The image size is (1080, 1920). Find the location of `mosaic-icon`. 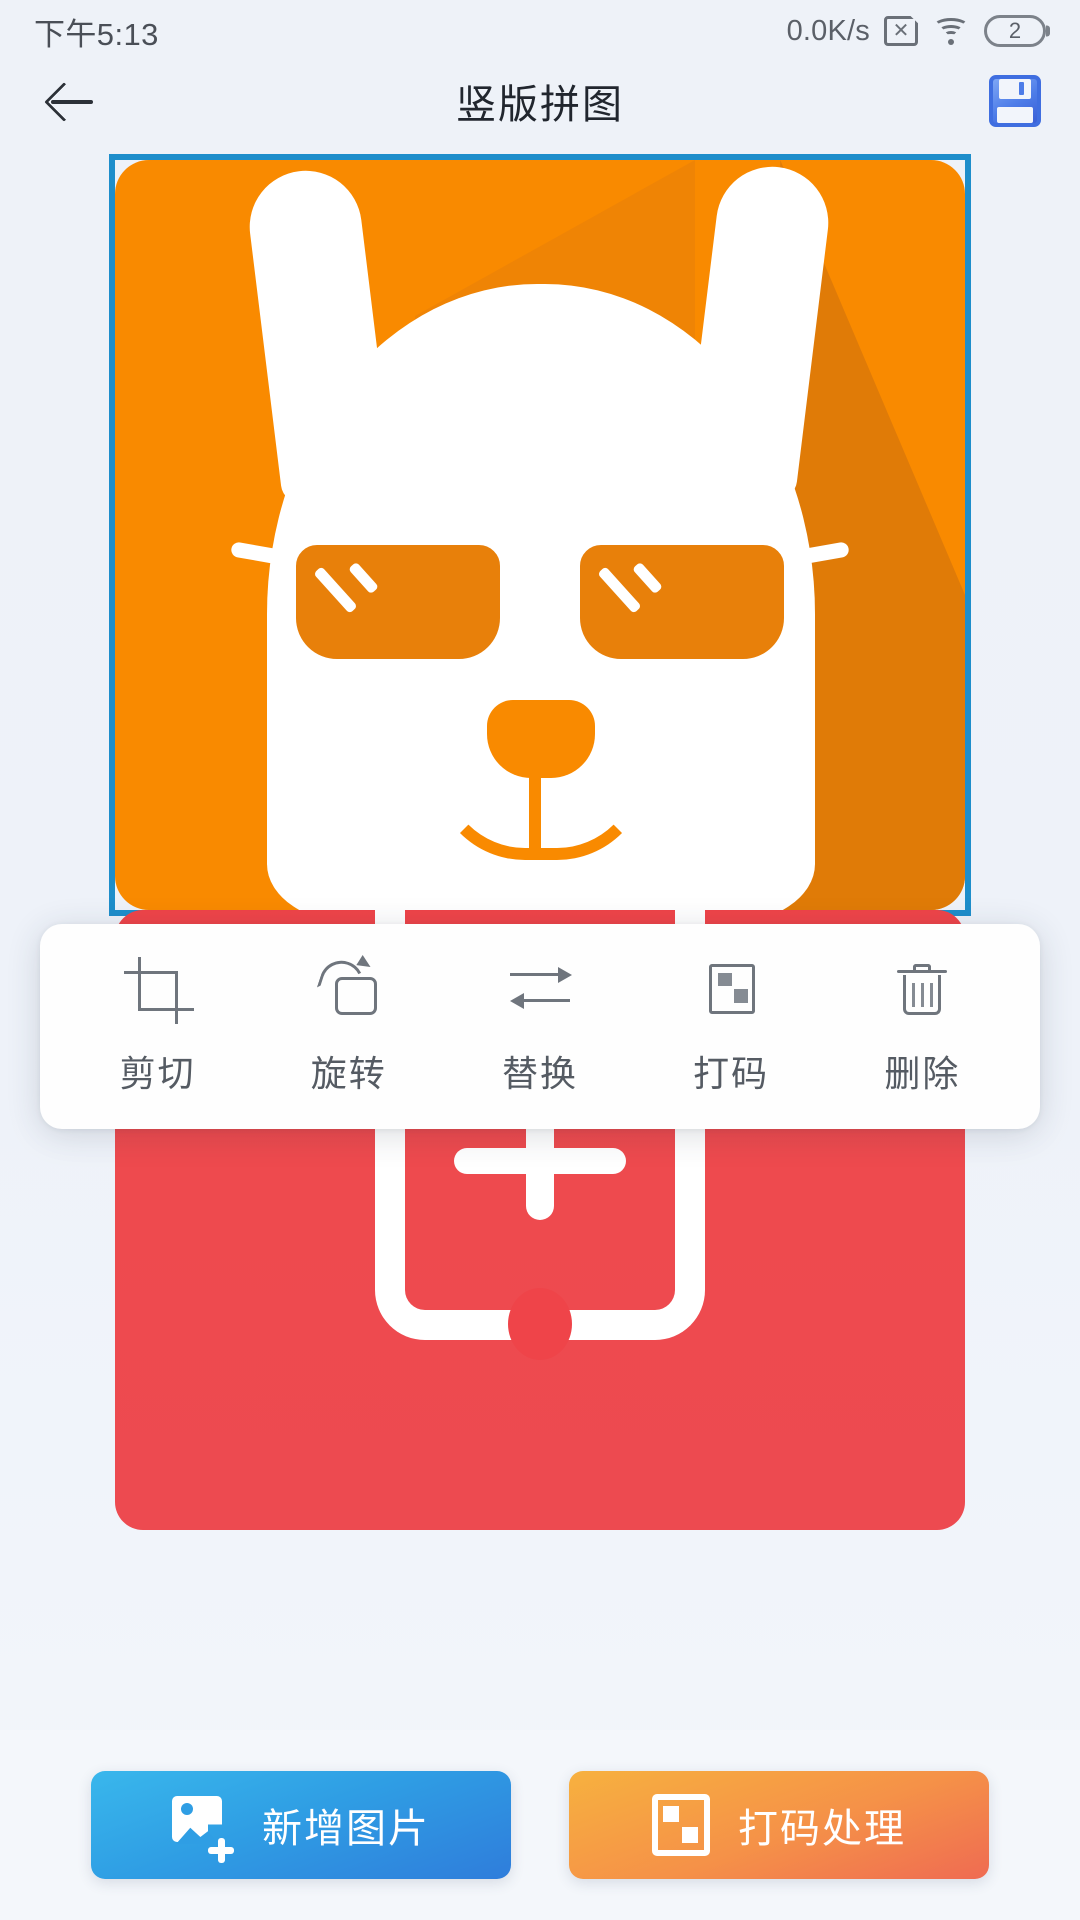

mosaic-icon is located at coordinates (731, 988).